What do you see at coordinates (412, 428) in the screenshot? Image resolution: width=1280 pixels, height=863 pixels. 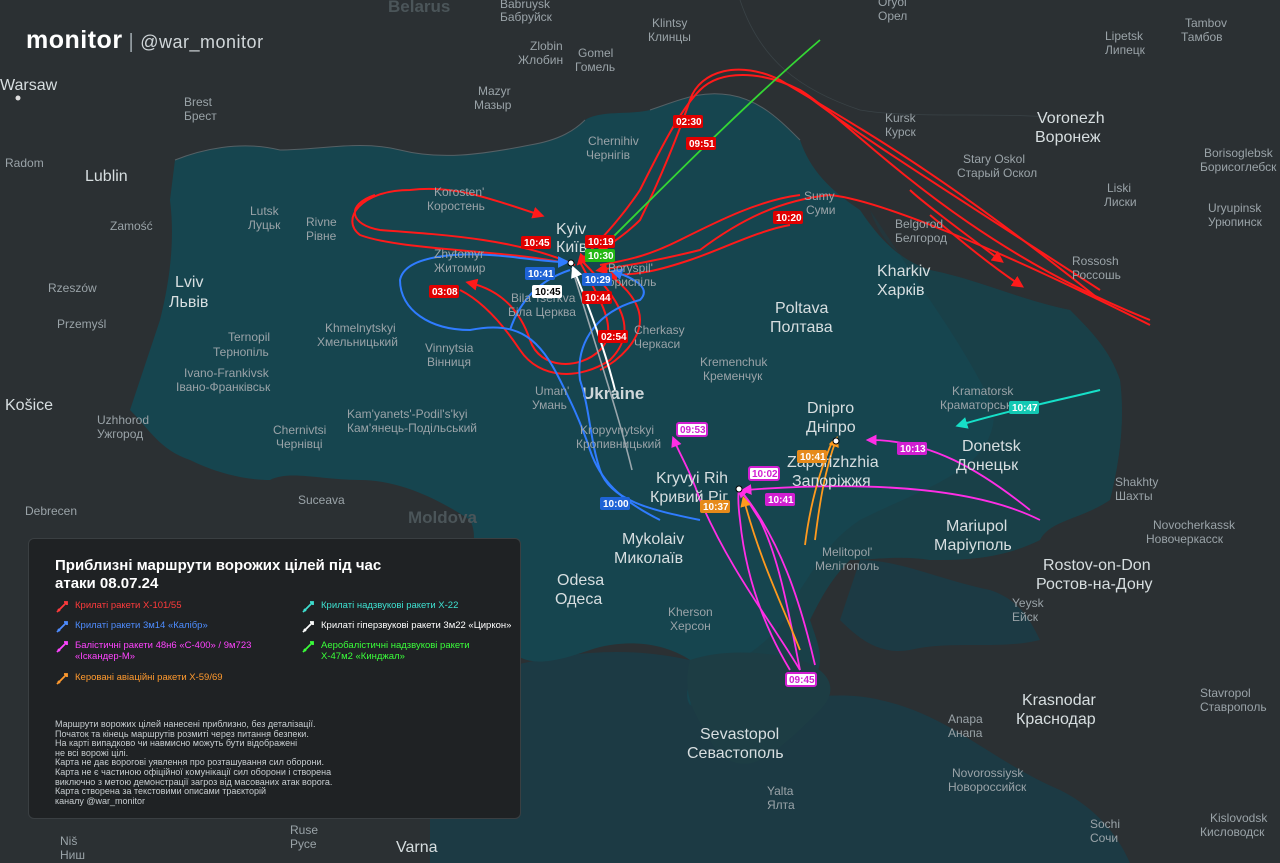 I see `city-kamianets-cyr: Кам'янець-Подільський` at bounding box center [412, 428].